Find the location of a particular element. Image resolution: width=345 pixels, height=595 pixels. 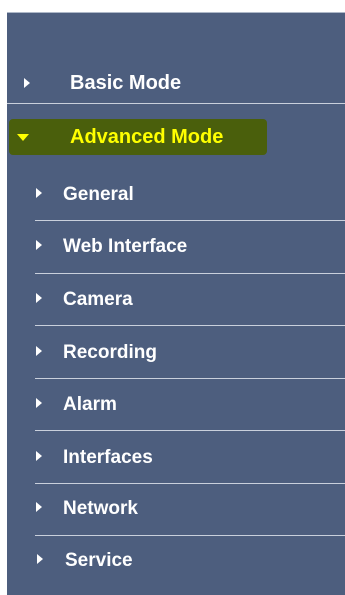

submenu-item-service: Service is located at coordinates (172, 561).